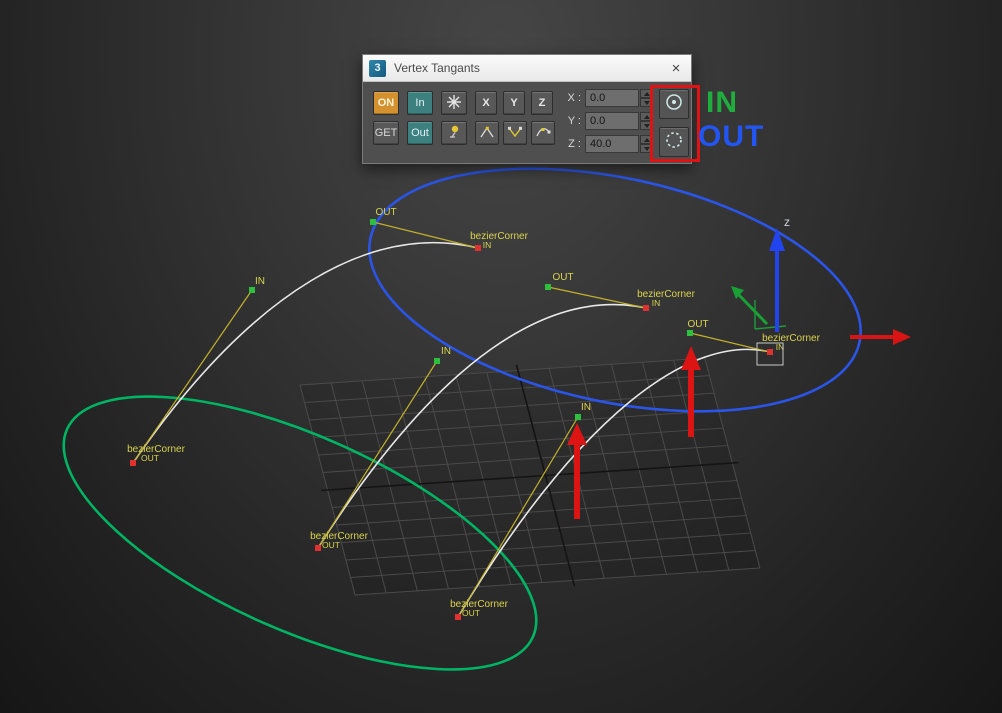  Describe the element at coordinates (420, 133) in the screenshot. I see `out-toggle-button: Out` at that location.